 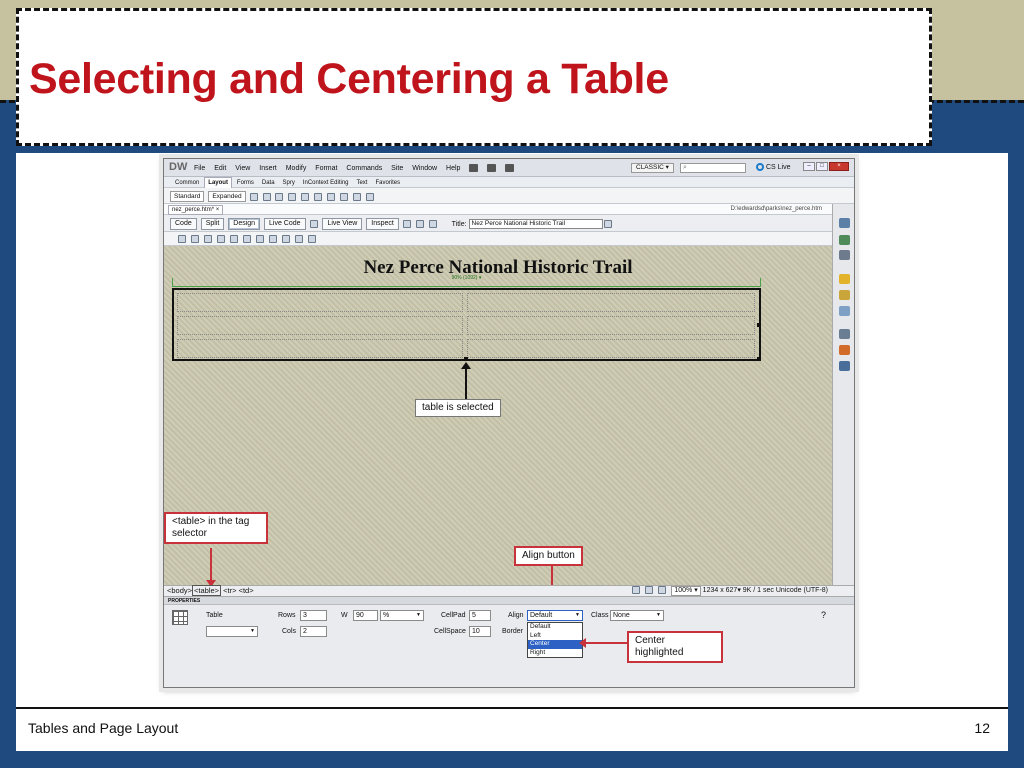 I want to click on resize-handle-right, so click(x=759, y=325).